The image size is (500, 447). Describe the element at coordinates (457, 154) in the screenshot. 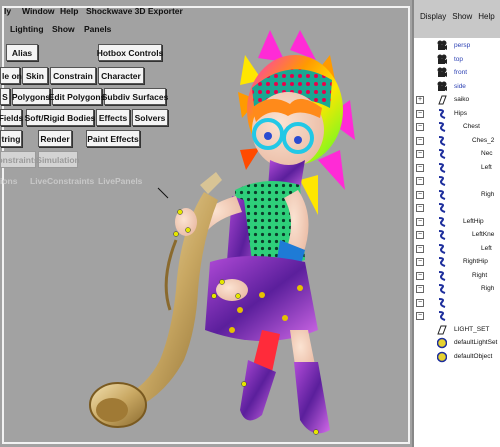

I see `outliner-row: − Nec` at that location.